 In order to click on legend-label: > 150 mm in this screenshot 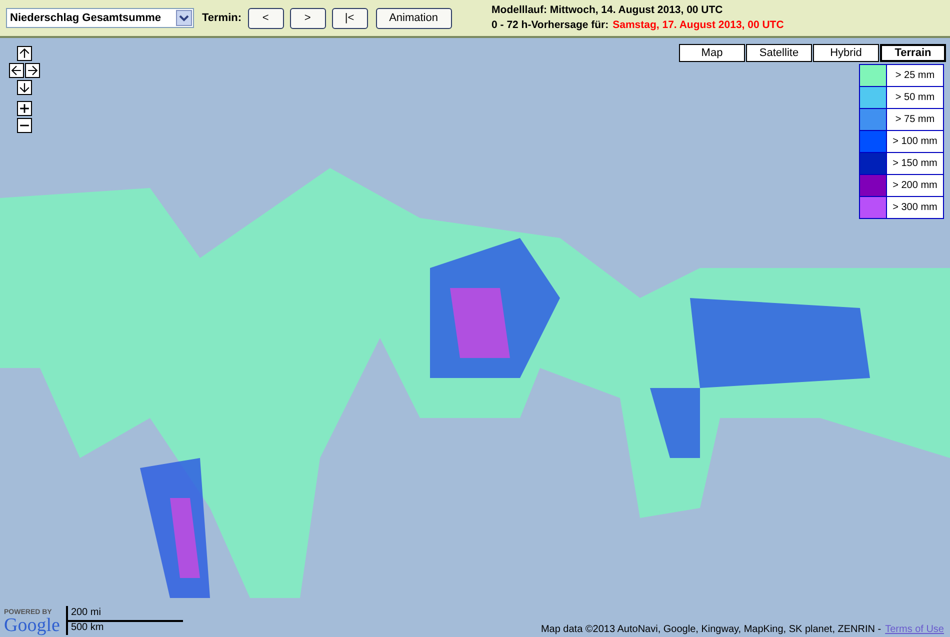, I will do `click(915, 164)`.